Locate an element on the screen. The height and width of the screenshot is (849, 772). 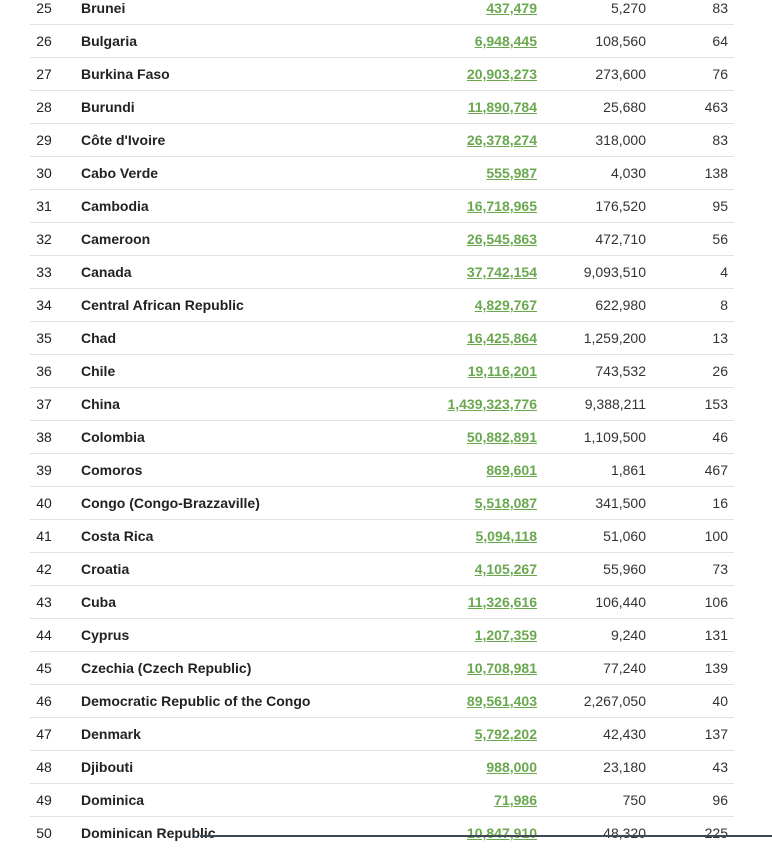
density-cell: 4 is located at coordinates (724, 272).